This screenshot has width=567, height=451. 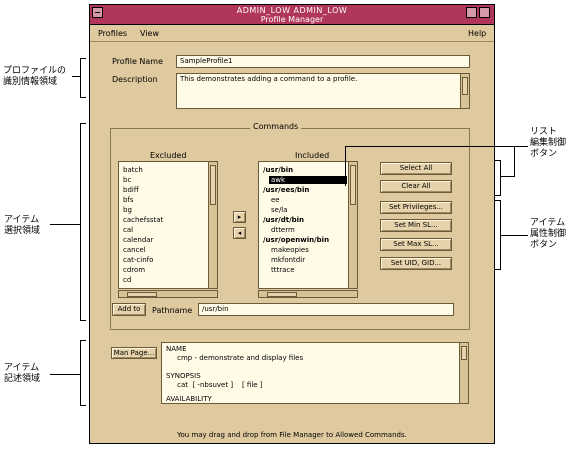 What do you see at coordinates (143, 220) in the screenshot?
I see `list-item: cachefsstat` at bounding box center [143, 220].